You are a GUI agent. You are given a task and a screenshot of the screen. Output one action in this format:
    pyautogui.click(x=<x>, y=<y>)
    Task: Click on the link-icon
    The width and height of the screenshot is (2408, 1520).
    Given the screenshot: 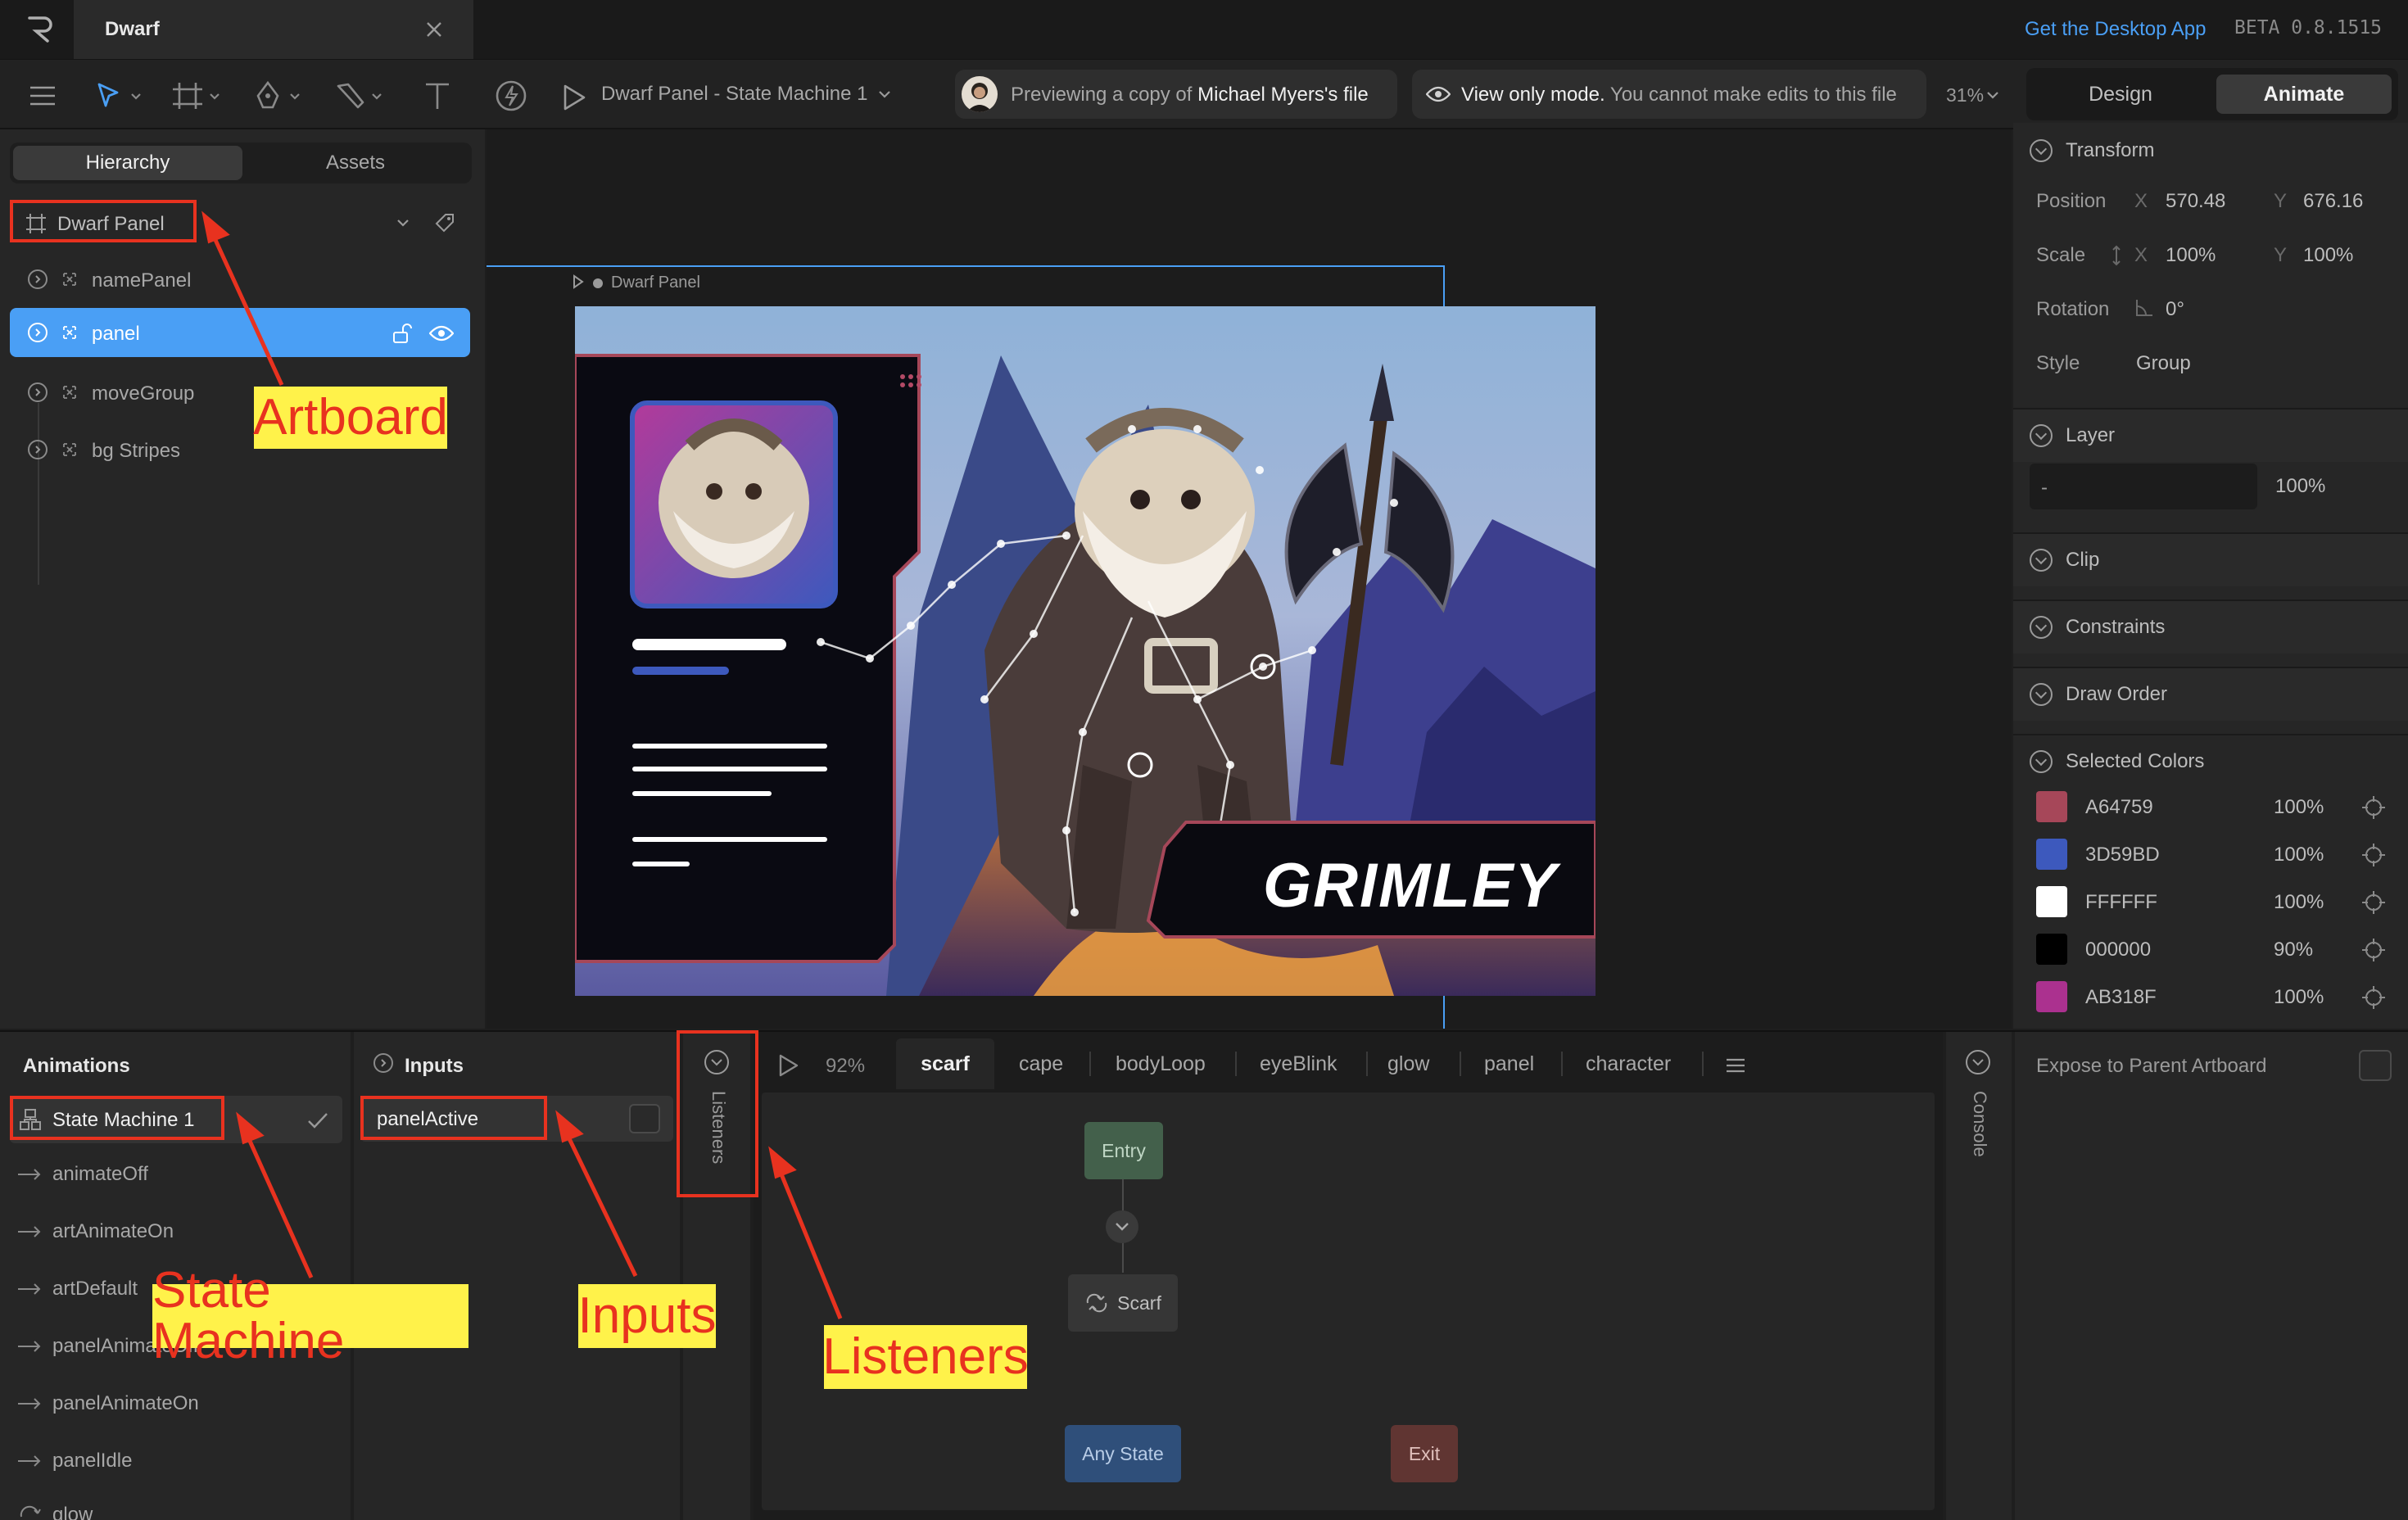 What is the action you would take?
    pyautogui.click(x=2116, y=256)
    